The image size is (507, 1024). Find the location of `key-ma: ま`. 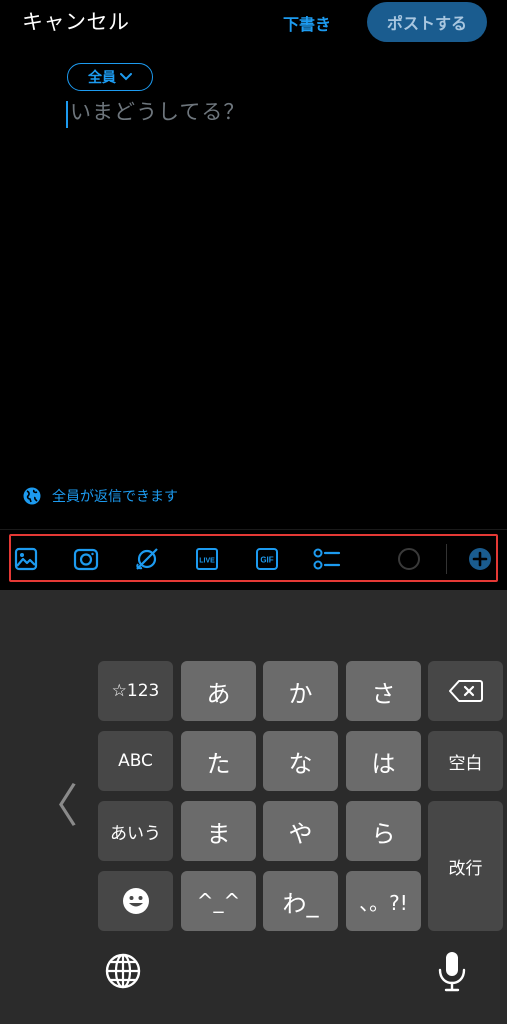

key-ma: ま is located at coordinates (218, 831).